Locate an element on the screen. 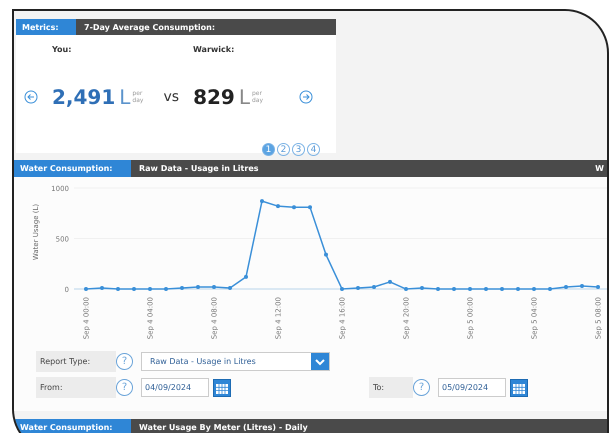  consumption-value: 2,491 is located at coordinates (84, 97).